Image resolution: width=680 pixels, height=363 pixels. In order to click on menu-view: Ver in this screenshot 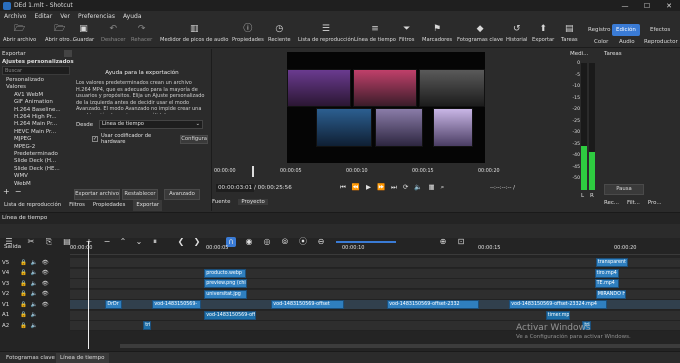, I will do `click(65, 16)`.